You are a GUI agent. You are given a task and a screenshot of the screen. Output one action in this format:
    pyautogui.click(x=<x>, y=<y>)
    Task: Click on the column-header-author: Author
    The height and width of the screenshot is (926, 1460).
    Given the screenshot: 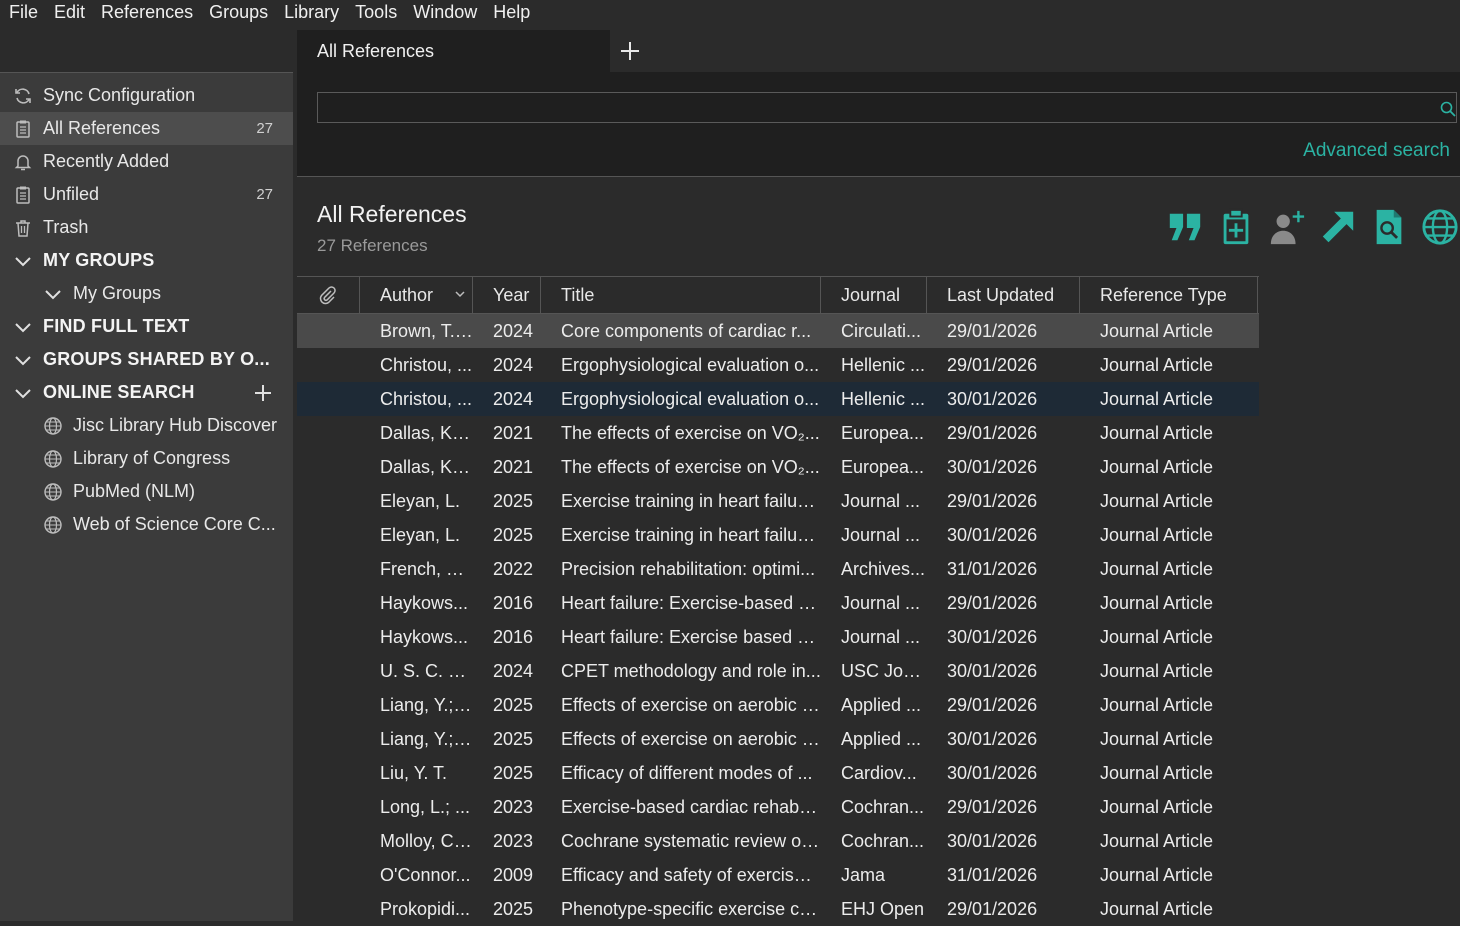 What is the action you would take?
    pyautogui.click(x=416, y=295)
    